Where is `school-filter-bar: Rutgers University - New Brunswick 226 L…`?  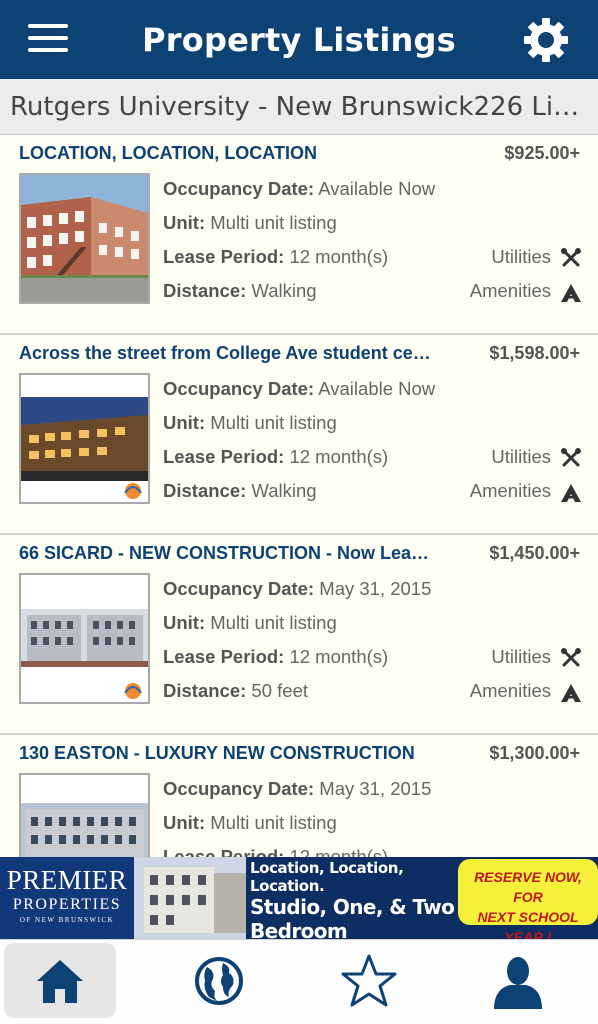
school-filter-bar: Rutgers University - New Brunswick 226 L… is located at coordinates (299, 107).